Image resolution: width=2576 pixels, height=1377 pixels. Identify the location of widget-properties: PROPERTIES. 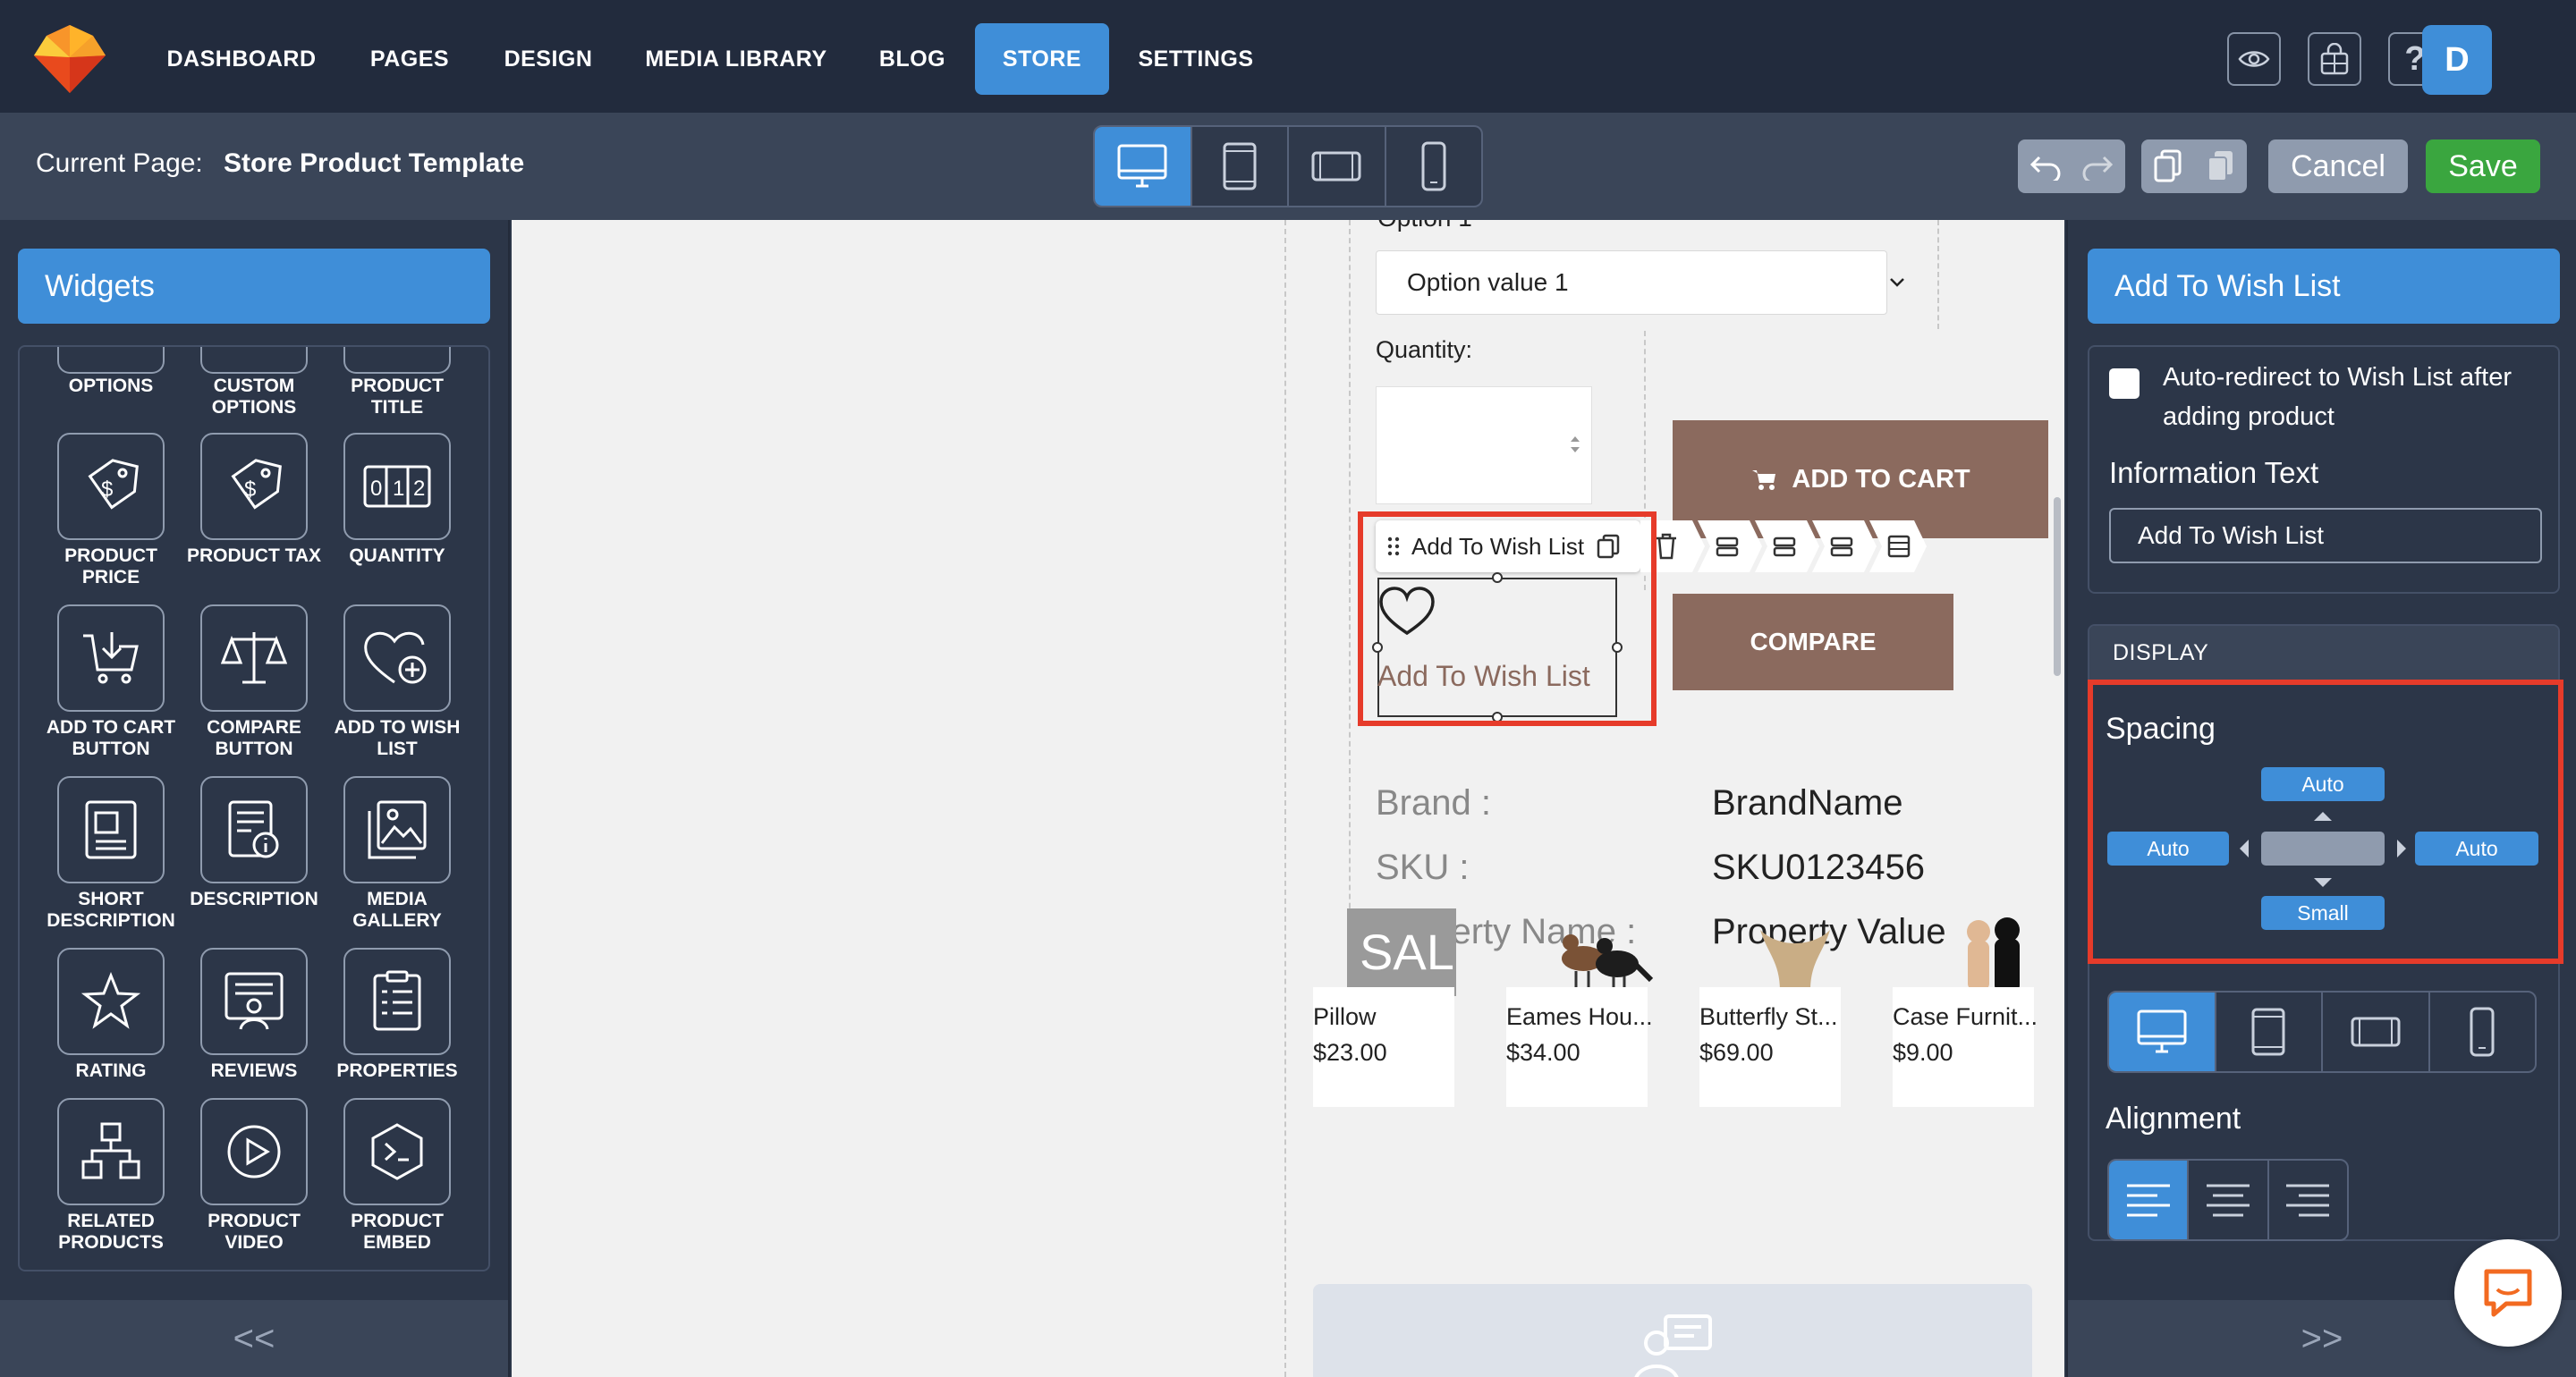
(397, 1015).